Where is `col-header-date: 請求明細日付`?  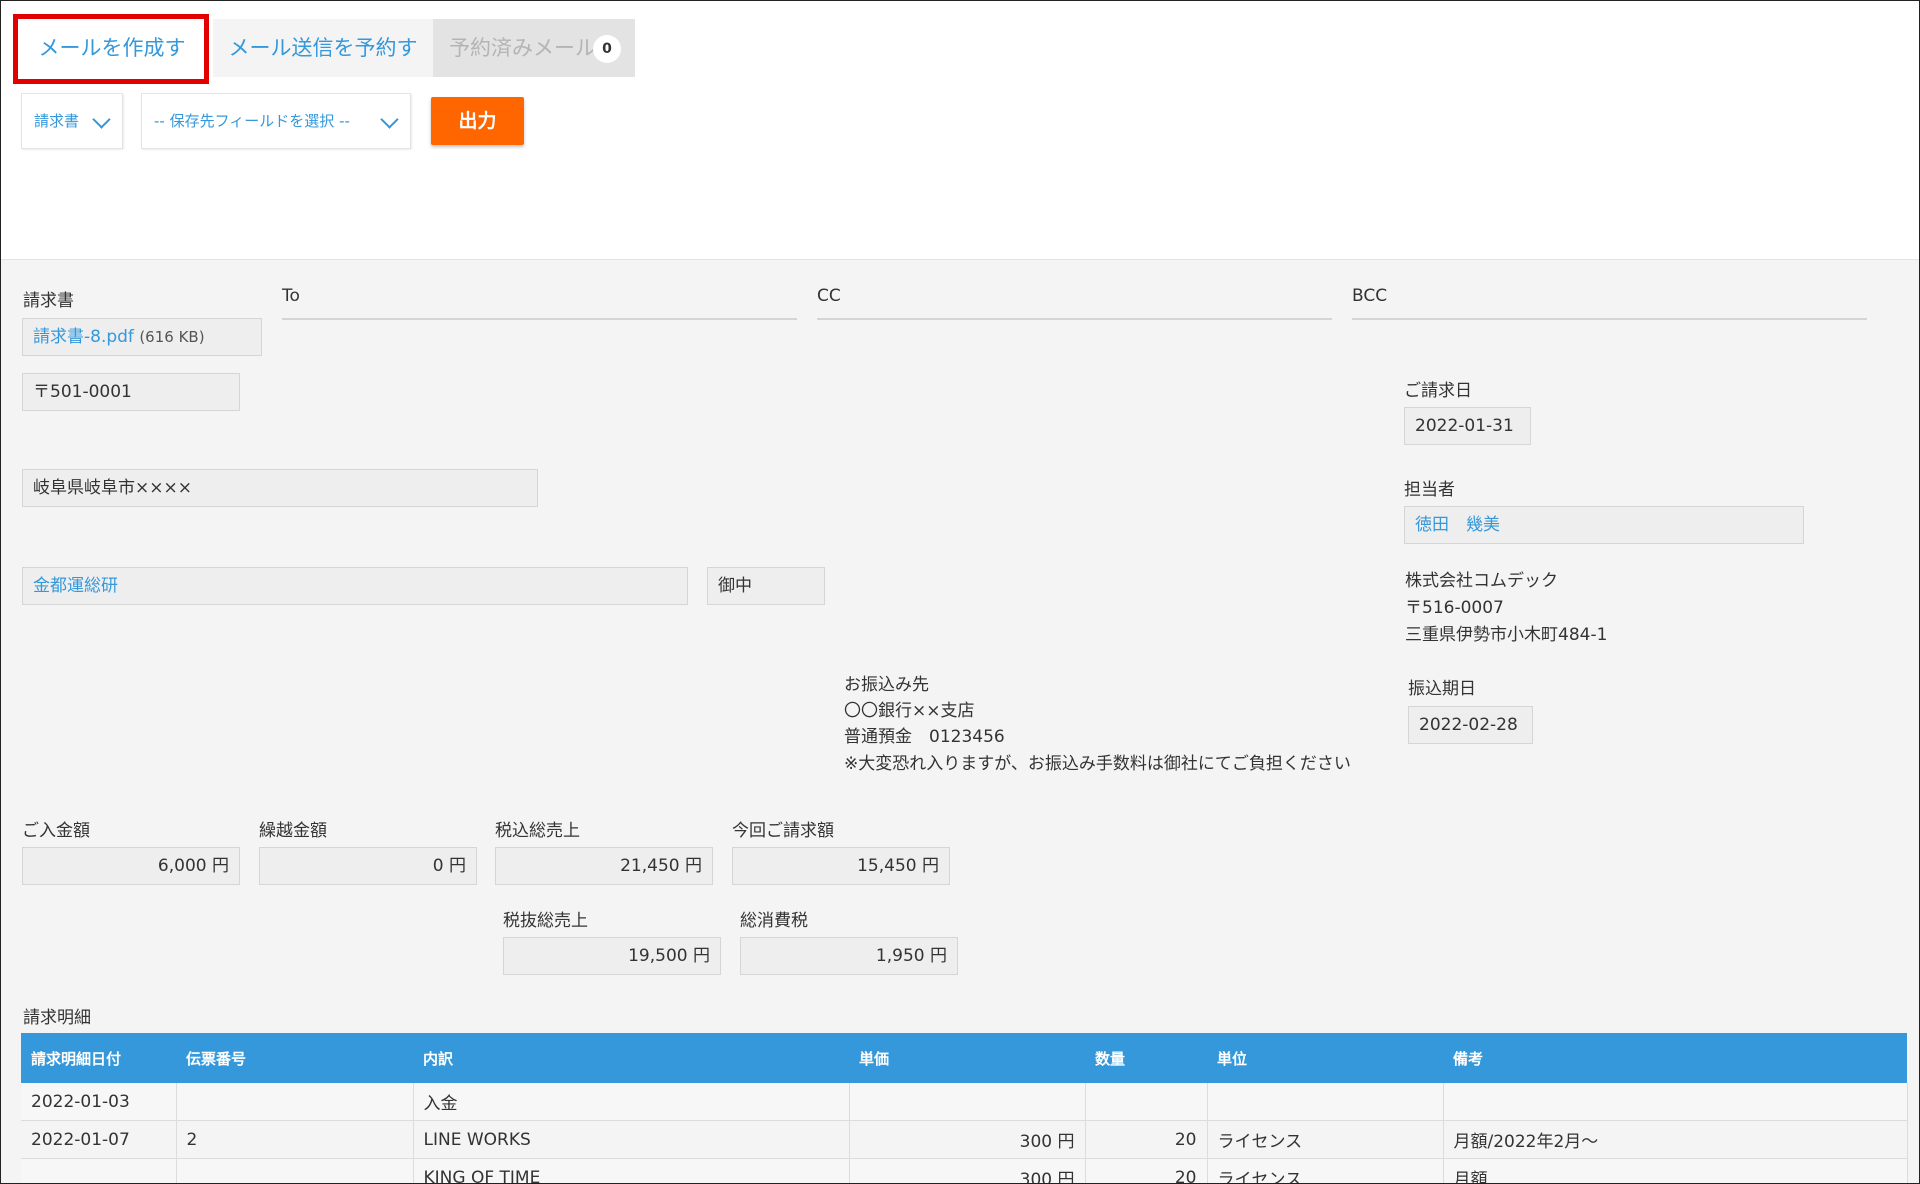 col-header-date: 請求明細日付 is located at coordinates (98, 1058).